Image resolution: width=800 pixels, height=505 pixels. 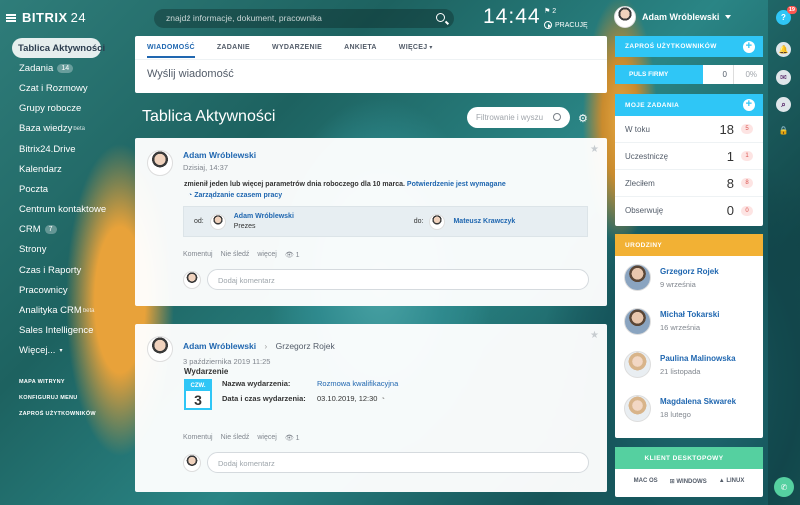 I want to click on birthday-item: Magdalena Skwarek 18 lutego, so click(x=689, y=409).